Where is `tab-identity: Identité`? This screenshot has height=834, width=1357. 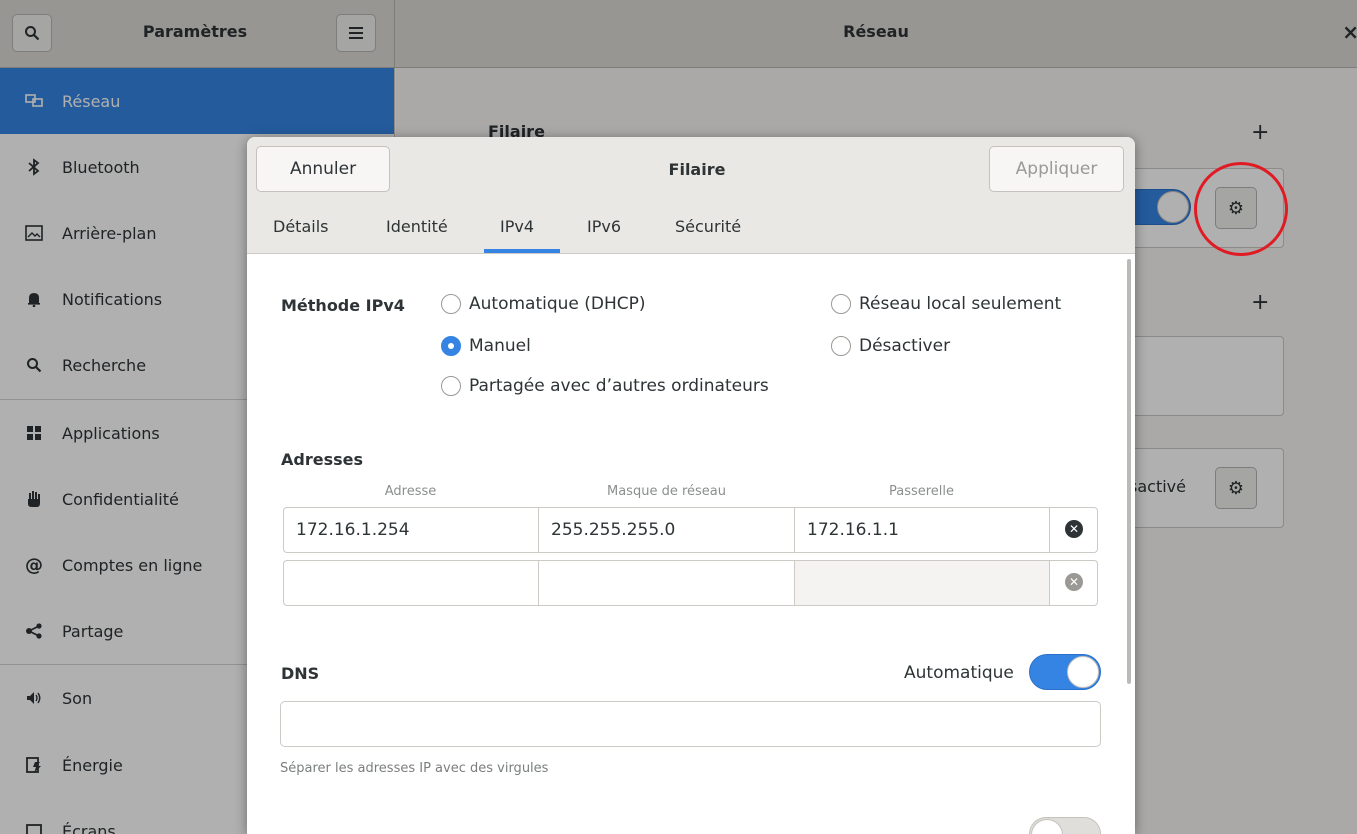 tab-identity: Identité is located at coordinates (417, 226).